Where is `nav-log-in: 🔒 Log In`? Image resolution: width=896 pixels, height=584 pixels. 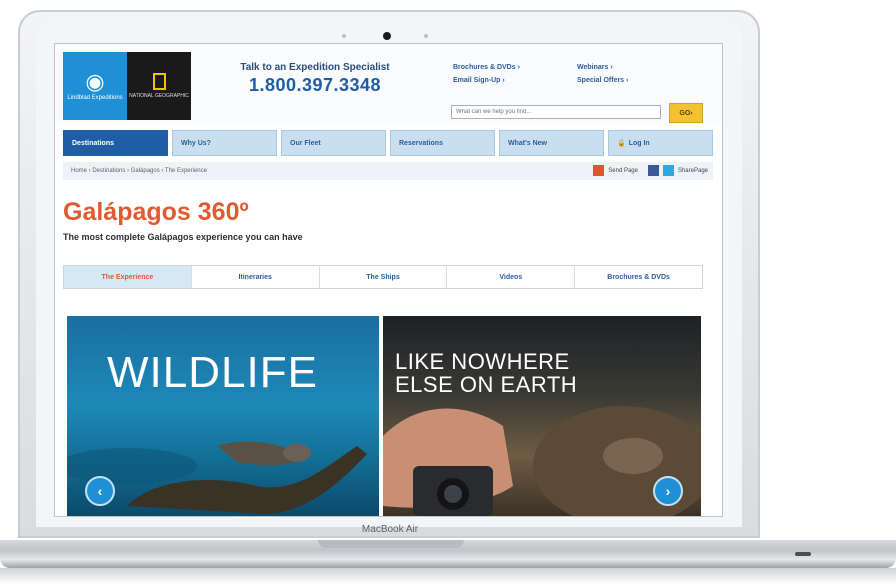
nav-log-in: 🔒 Log In is located at coordinates (660, 143).